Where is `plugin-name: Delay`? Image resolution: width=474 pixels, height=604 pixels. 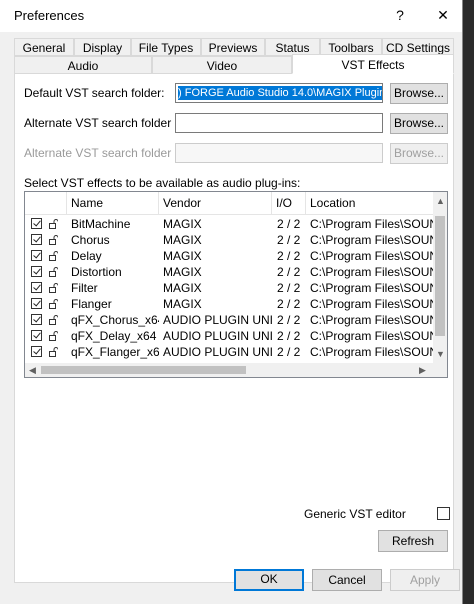
plugin-name: Delay is located at coordinates (86, 256).